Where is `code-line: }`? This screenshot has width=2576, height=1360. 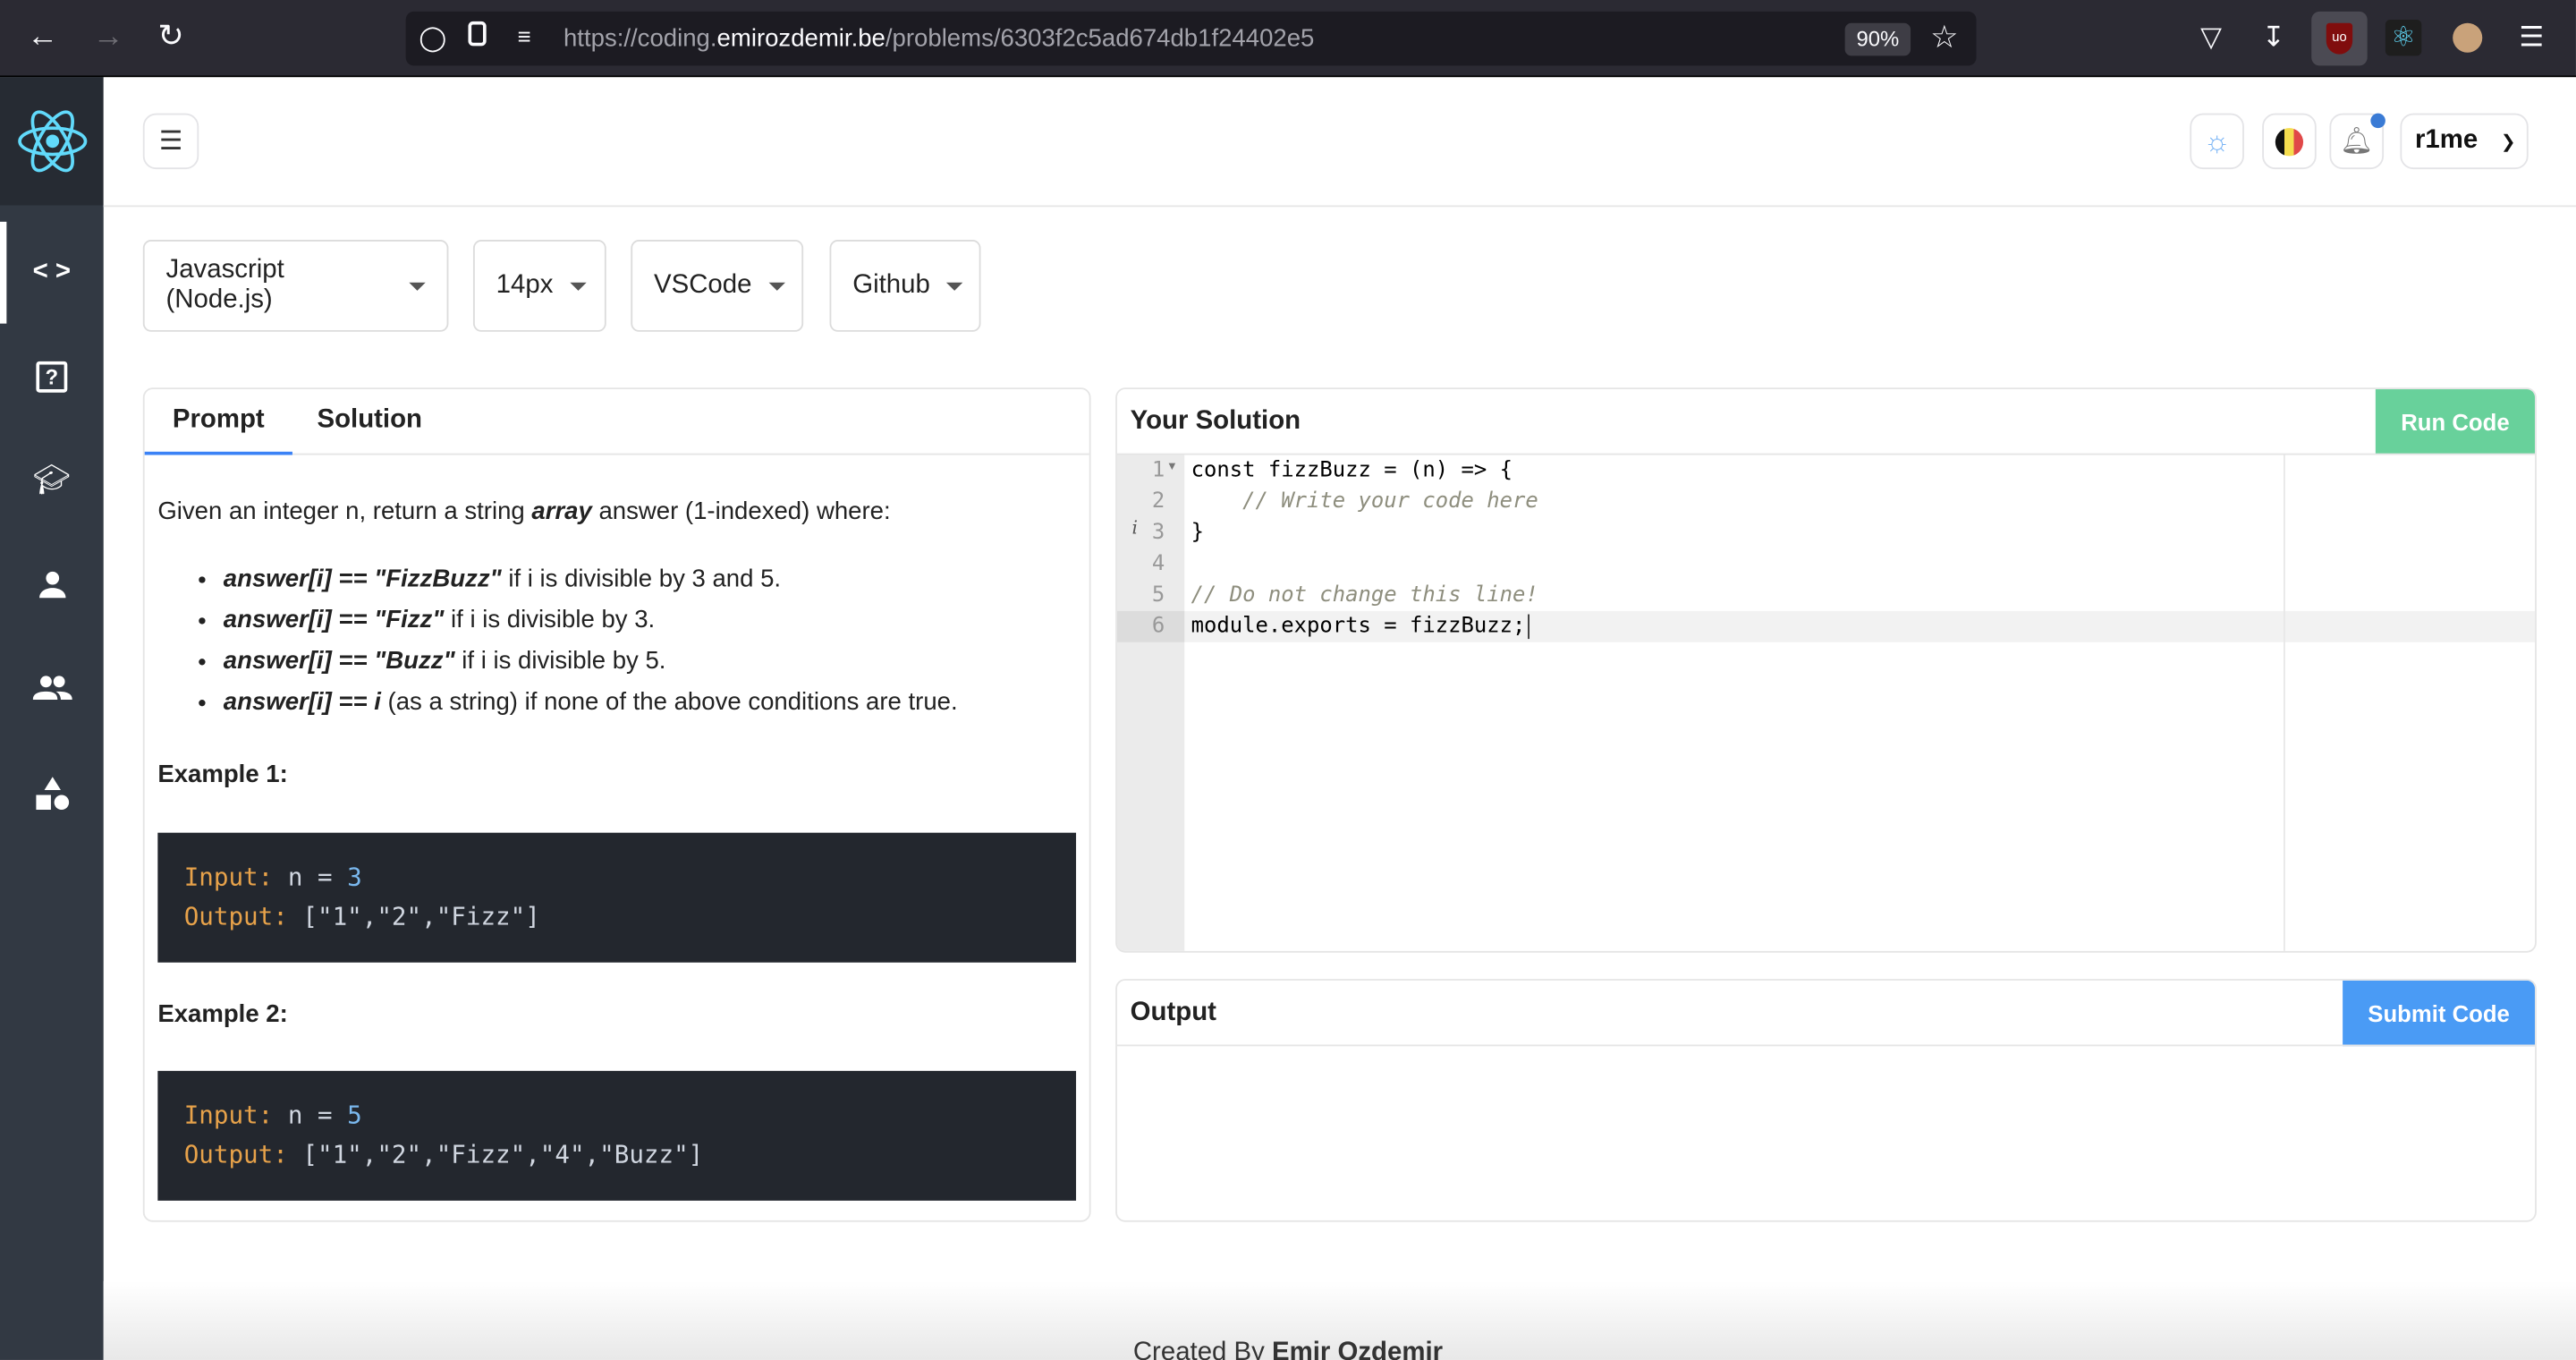 code-line: } is located at coordinates (1197, 533).